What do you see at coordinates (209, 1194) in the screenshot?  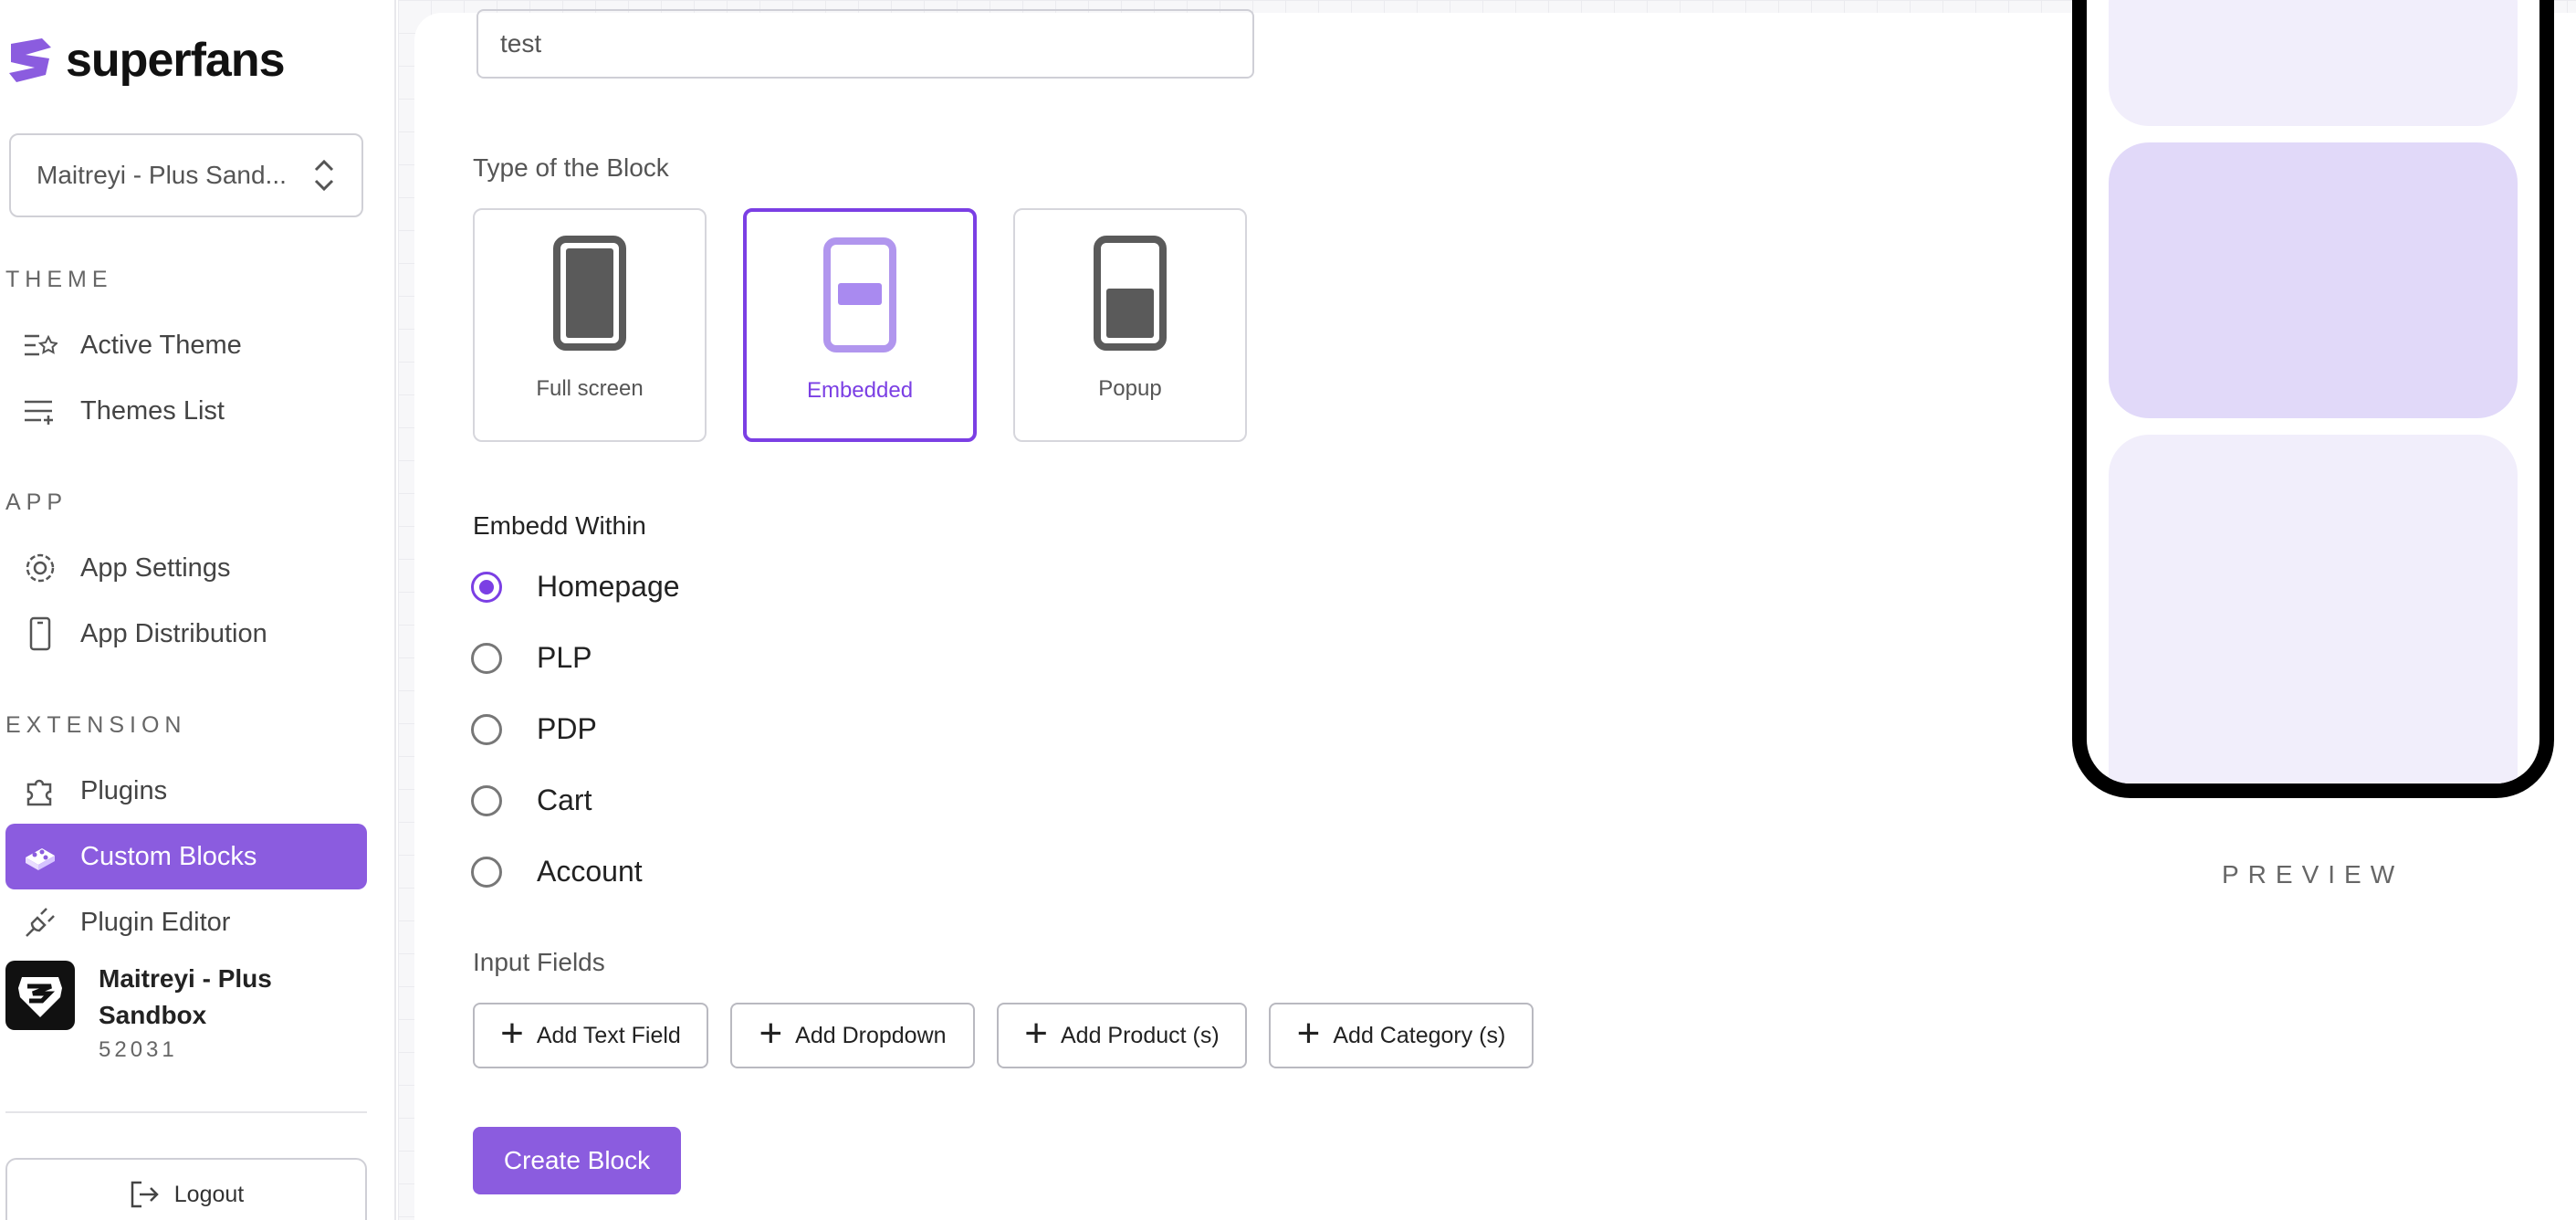 I see `logout-label: Logout` at bounding box center [209, 1194].